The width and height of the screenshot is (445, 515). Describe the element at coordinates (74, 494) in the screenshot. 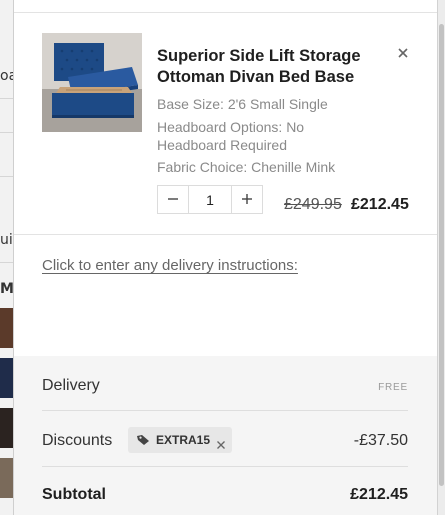

I see `subtotal-label: Subtotal` at that location.